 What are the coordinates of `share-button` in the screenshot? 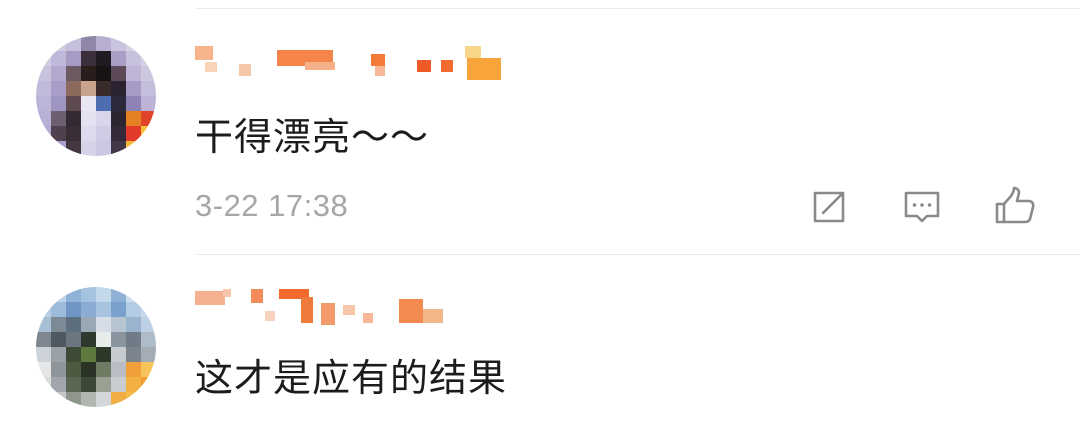 It's located at (829, 207).